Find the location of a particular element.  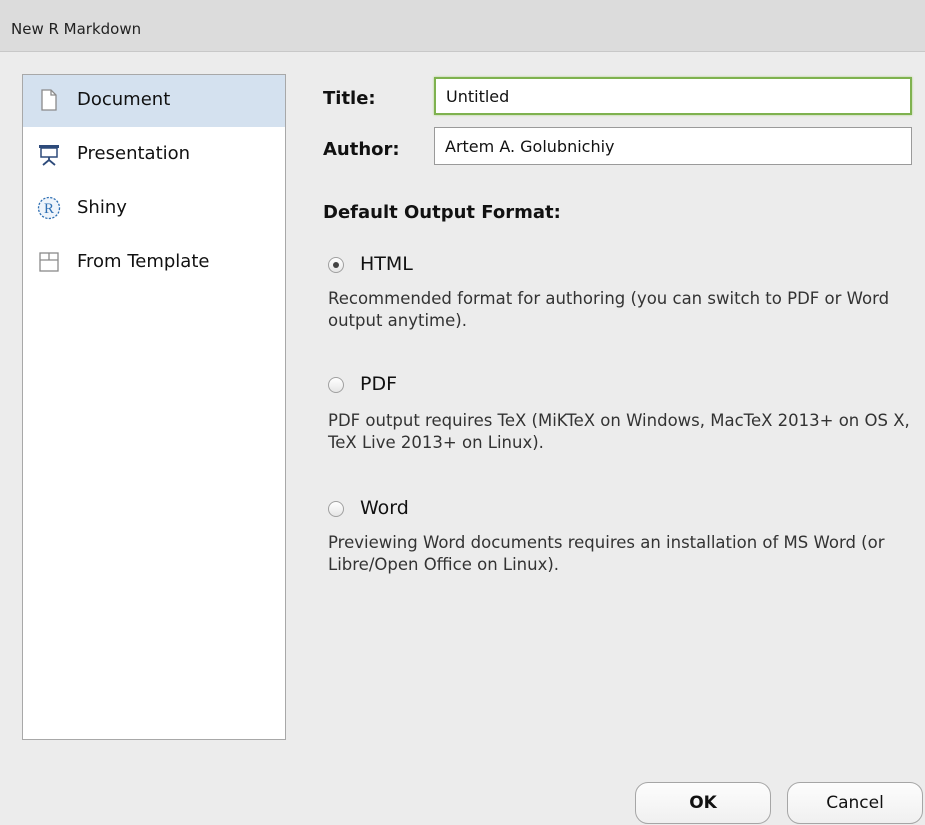

sidebar-item-document: Document is located at coordinates (154, 101).